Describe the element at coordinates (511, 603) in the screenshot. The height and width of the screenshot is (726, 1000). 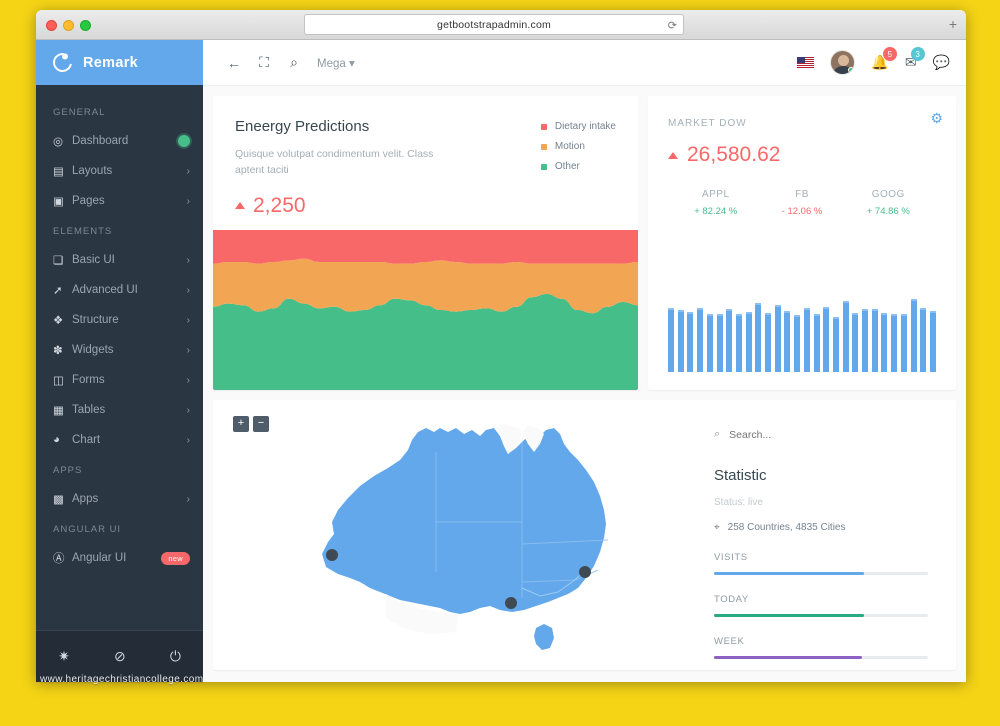
I see `map-marker-melbourne` at that location.